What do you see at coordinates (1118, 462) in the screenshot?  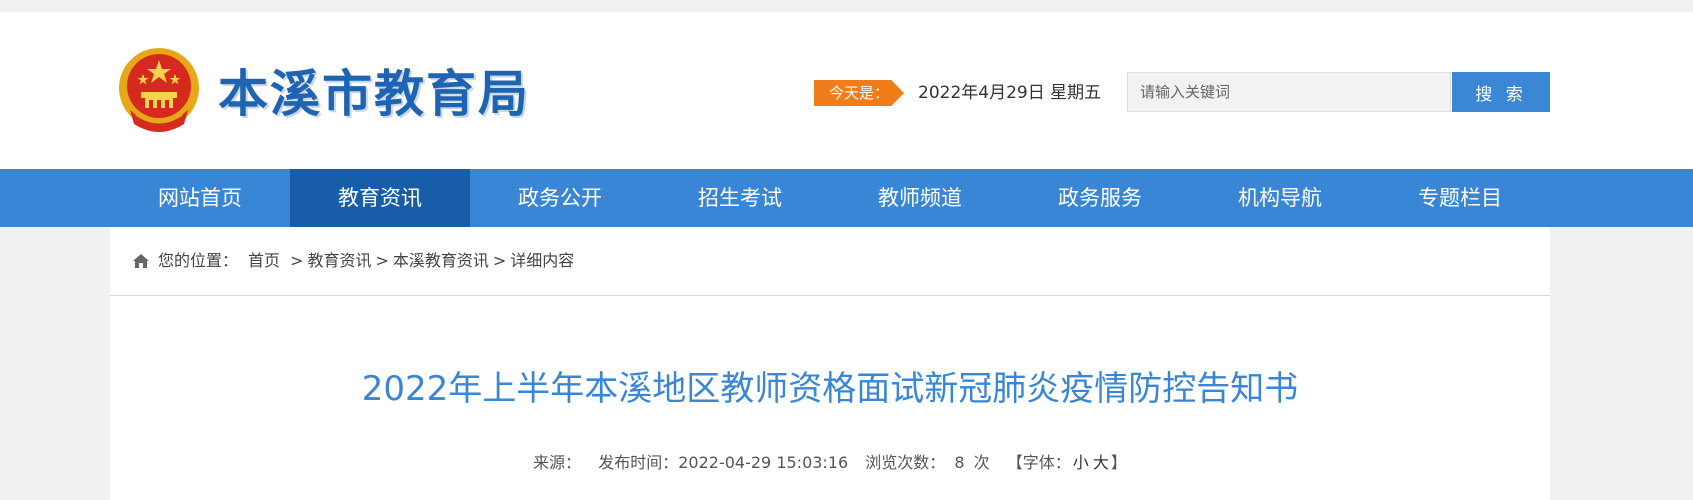 I see `font-size-suffix: 】` at bounding box center [1118, 462].